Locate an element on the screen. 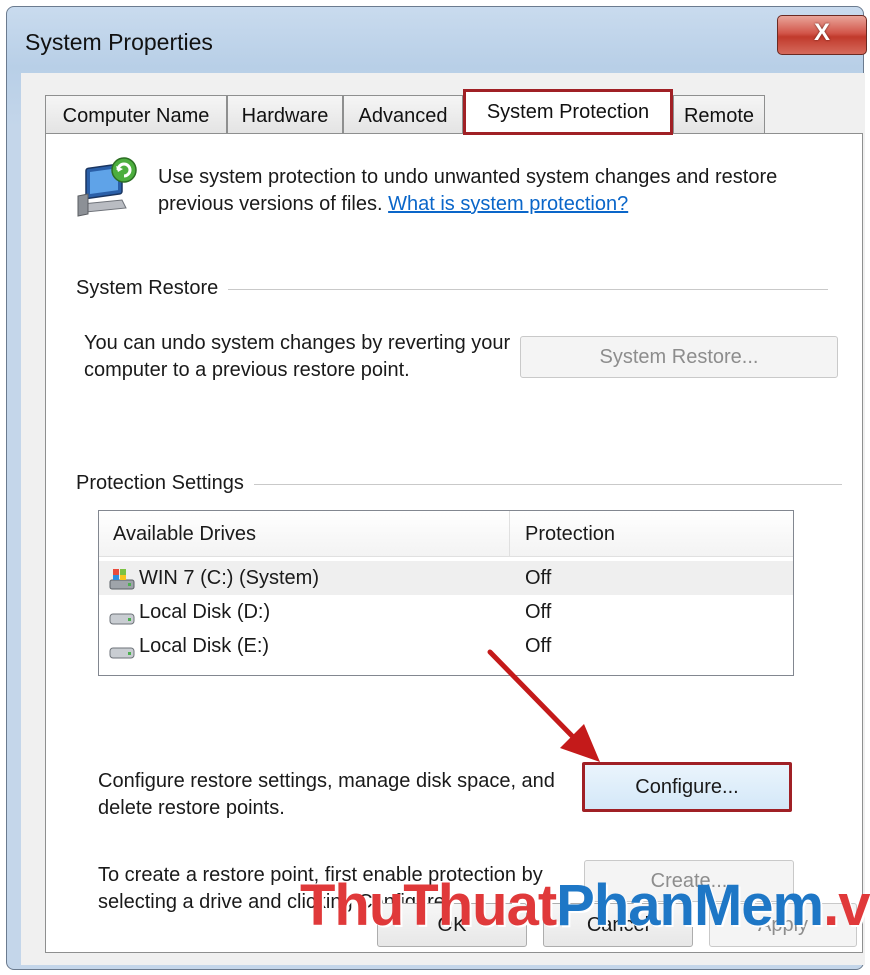  close-icon: X is located at coordinates (821, 32).